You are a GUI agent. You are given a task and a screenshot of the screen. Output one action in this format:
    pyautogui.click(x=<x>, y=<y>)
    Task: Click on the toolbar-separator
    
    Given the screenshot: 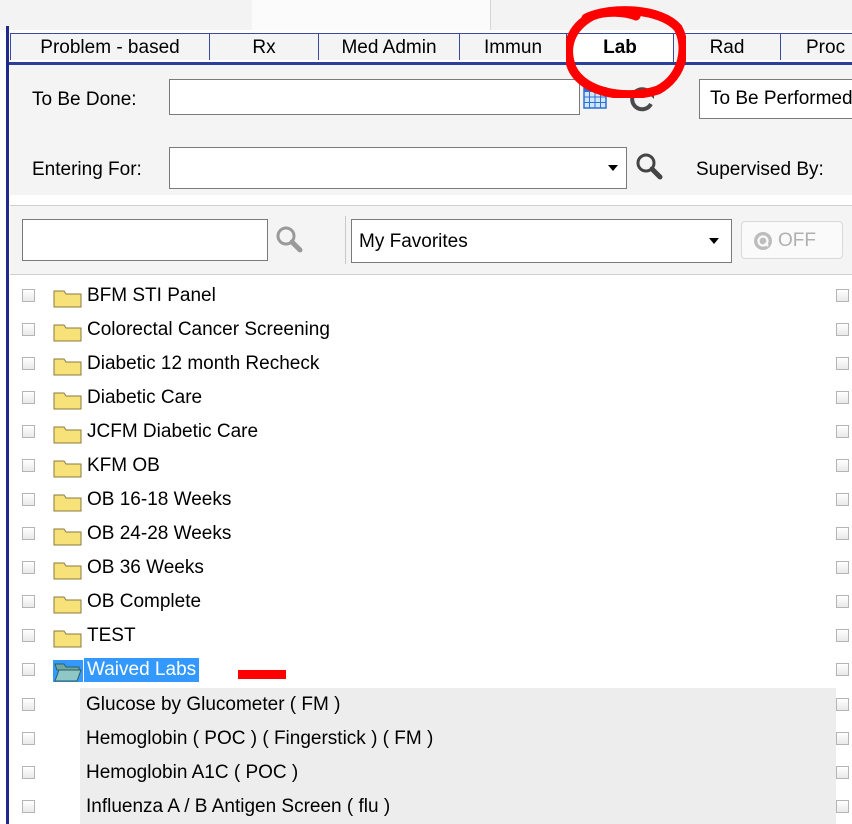 What is the action you would take?
    pyautogui.click(x=345, y=240)
    